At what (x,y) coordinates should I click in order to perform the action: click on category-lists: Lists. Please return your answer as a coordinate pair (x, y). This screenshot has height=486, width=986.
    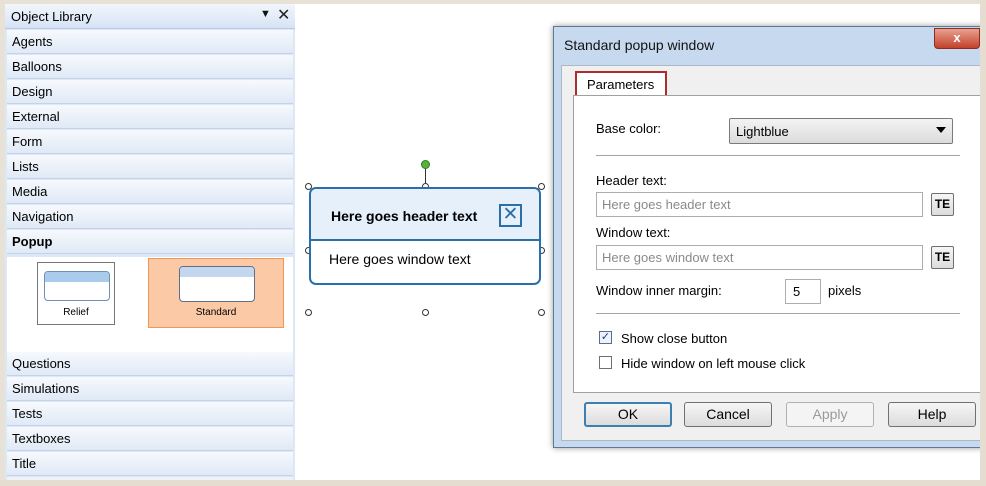
    Looking at the image, I should click on (150, 167).